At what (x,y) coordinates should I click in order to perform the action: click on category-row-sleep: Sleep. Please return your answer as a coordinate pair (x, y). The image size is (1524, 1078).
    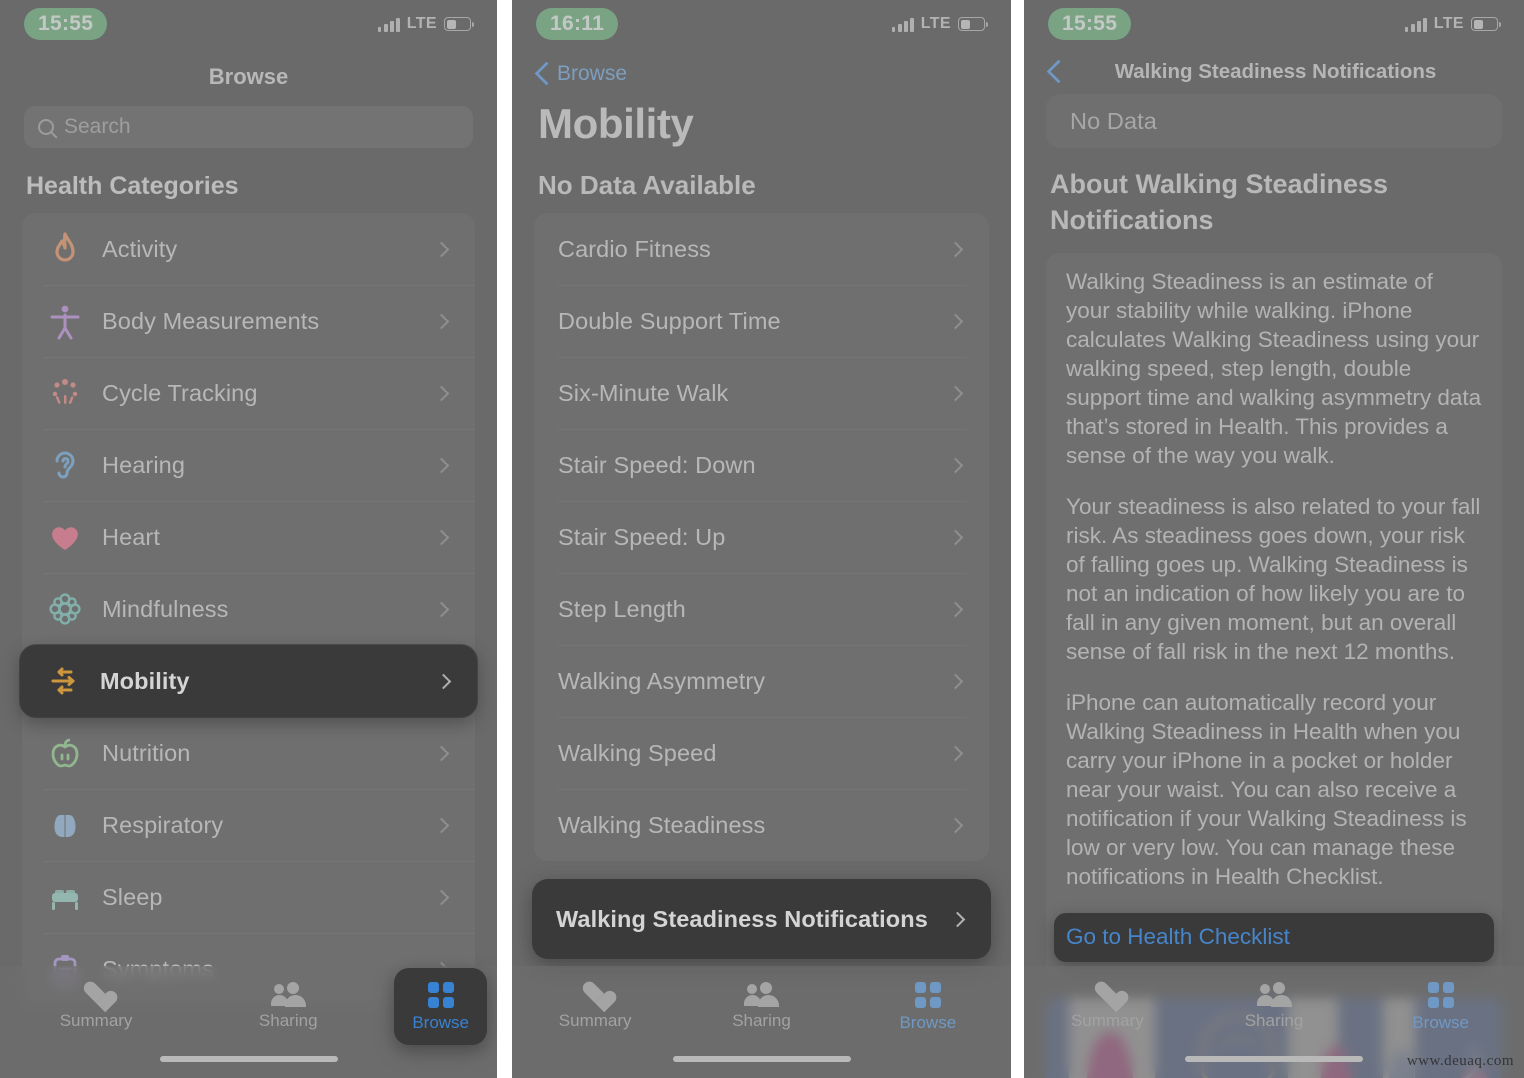
    Looking at the image, I should click on (248, 897).